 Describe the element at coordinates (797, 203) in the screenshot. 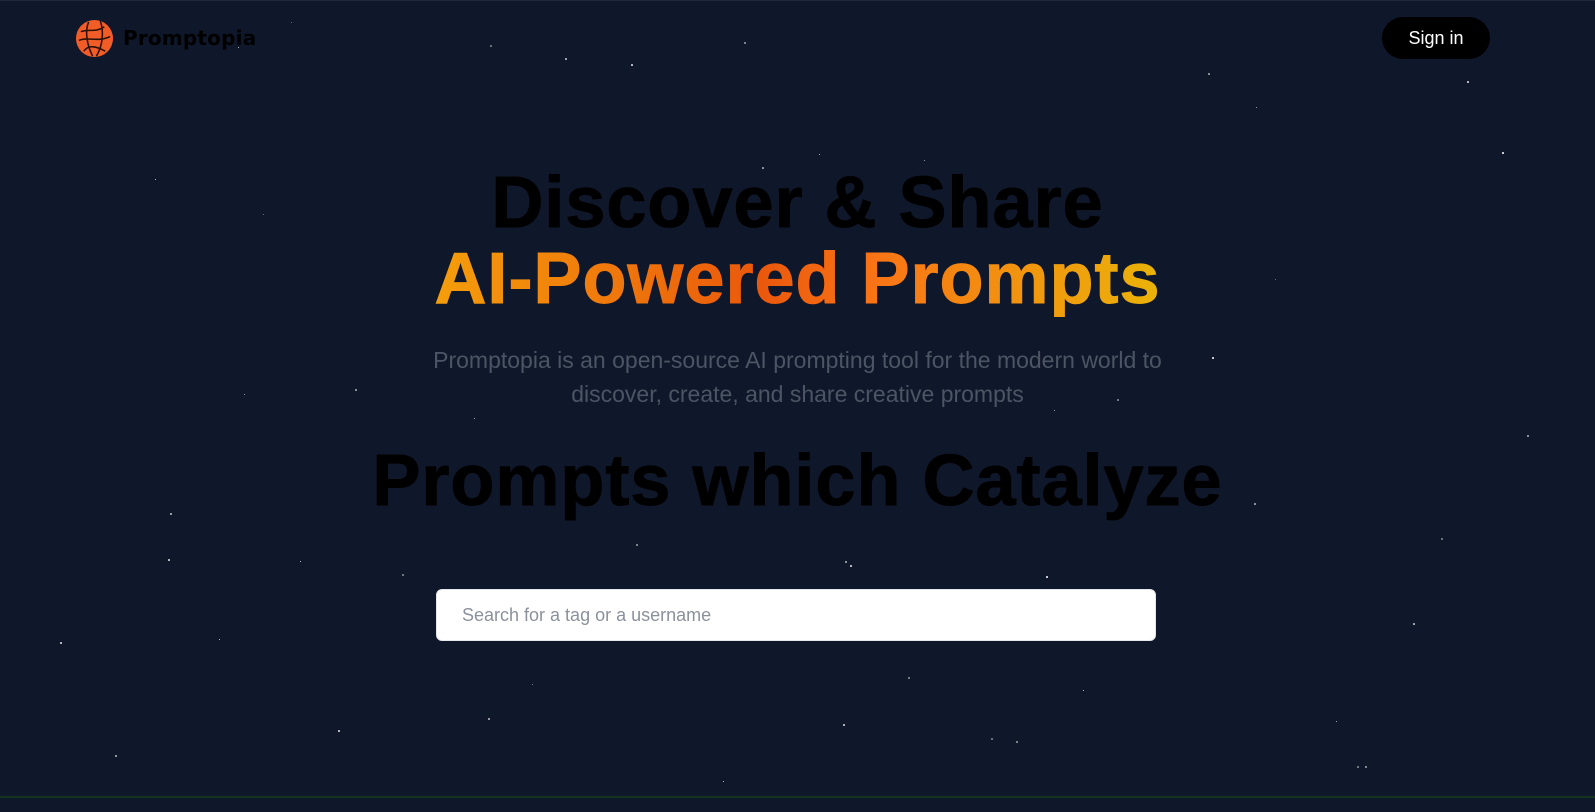

I see `hero-heading-line1: Discover & Share` at that location.